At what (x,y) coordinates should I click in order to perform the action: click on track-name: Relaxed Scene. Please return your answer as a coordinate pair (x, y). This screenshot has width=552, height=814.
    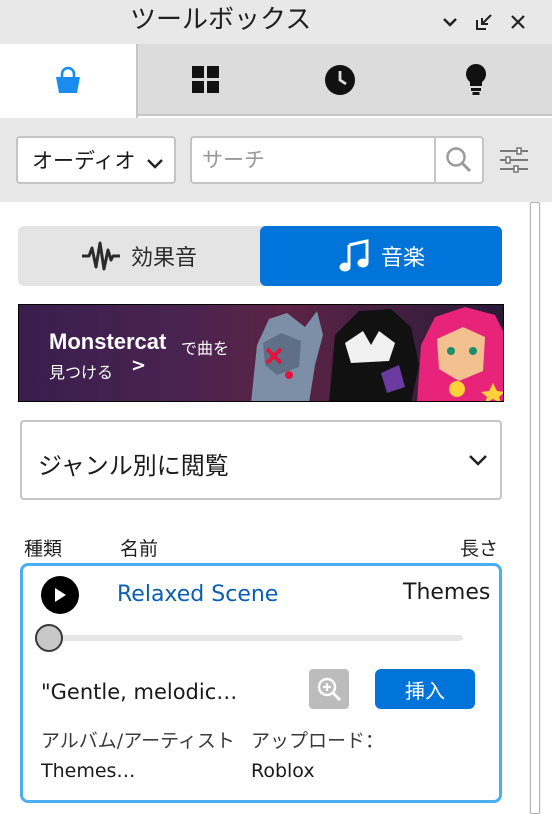
    Looking at the image, I should click on (197, 594).